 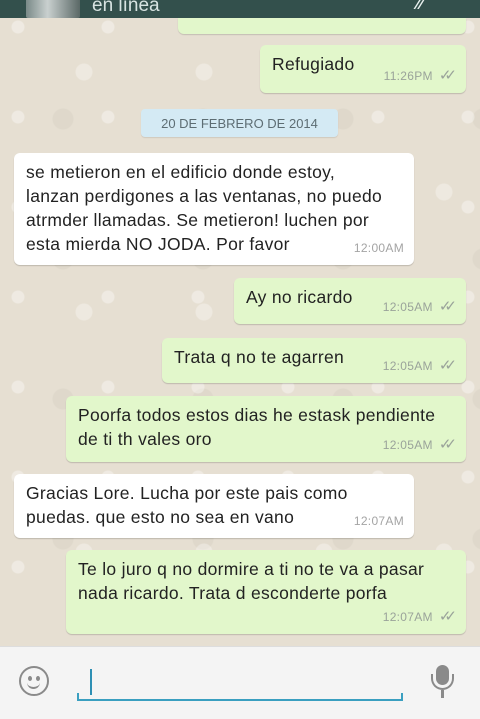 I want to click on contact-status: en línea, so click(x=126, y=8).